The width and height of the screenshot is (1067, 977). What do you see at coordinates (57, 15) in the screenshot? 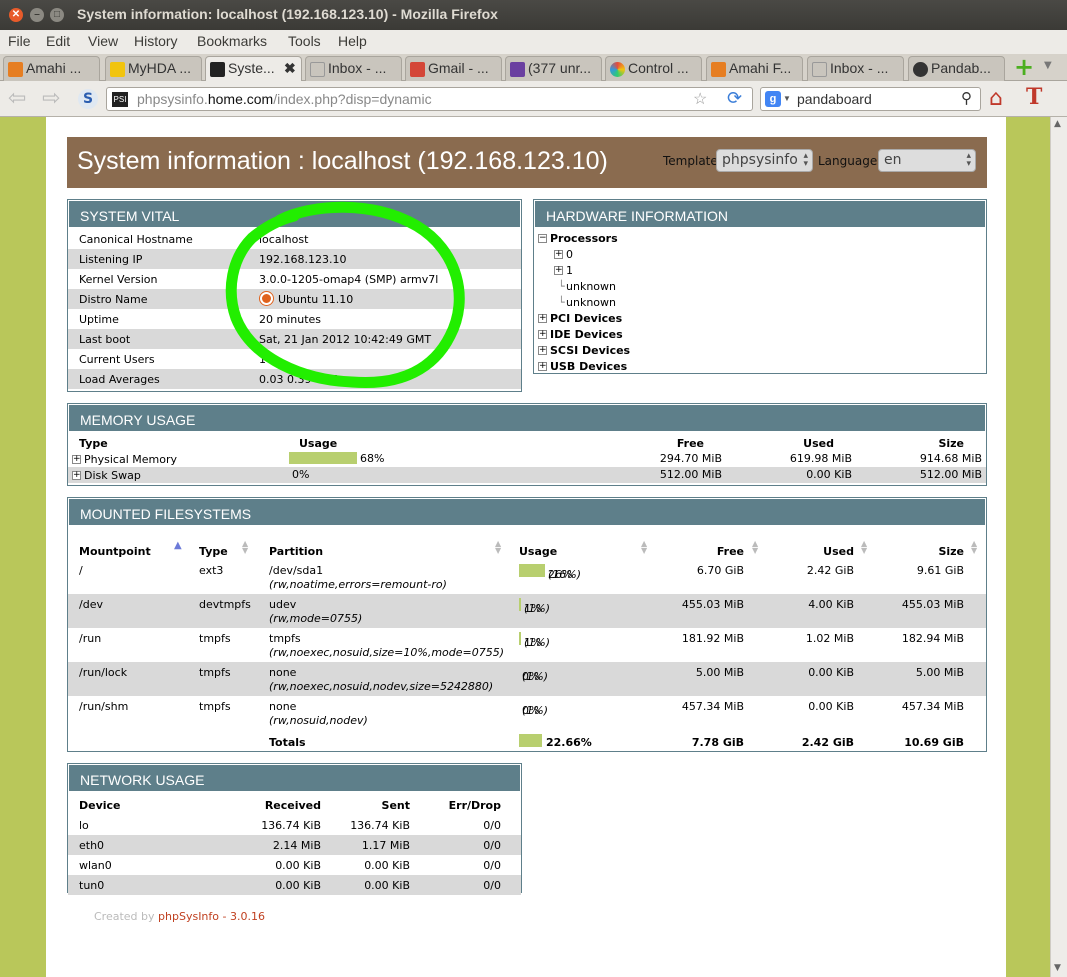
I see `maximize-window-icon: □` at bounding box center [57, 15].